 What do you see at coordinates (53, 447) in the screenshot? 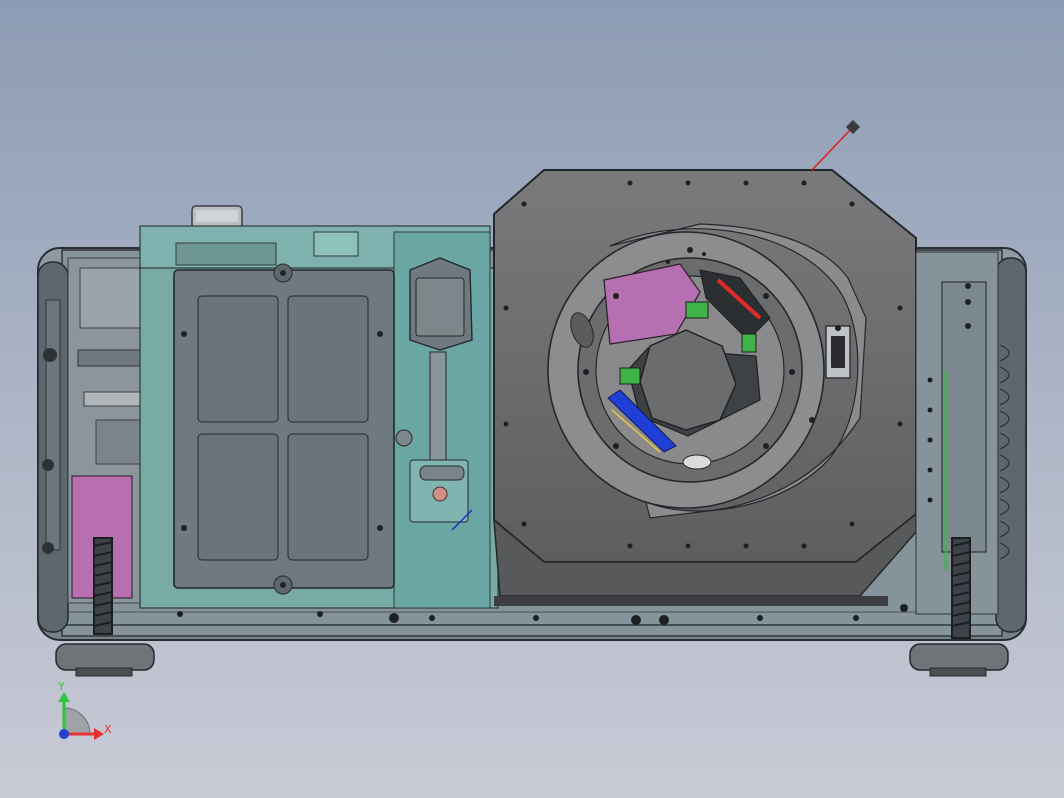
I see `left-end-panel` at bounding box center [53, 447].